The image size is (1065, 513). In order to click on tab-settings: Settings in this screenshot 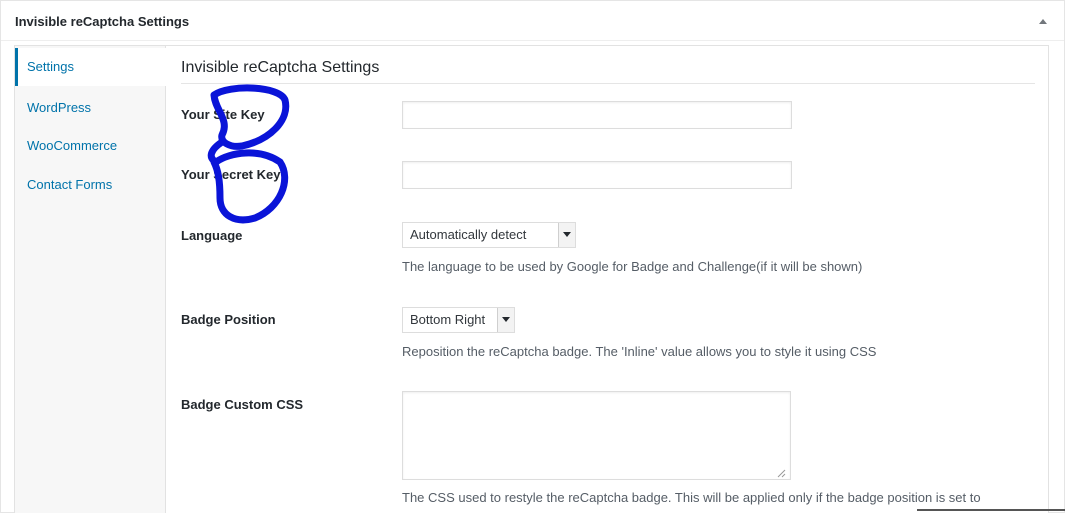, I will do `click(91, 67)`.